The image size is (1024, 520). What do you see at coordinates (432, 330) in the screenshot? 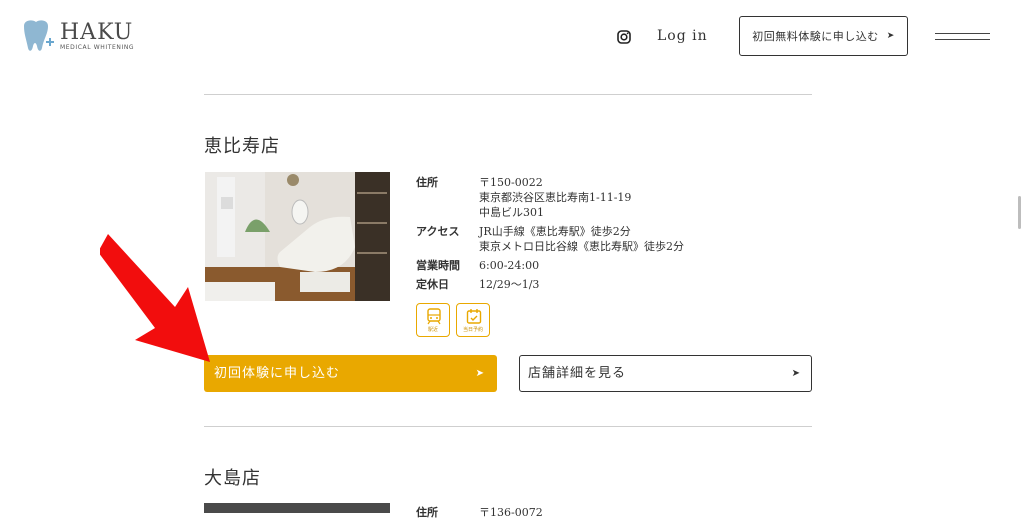
I see `badge-label: 駅近` at bounding box center [432, 330].